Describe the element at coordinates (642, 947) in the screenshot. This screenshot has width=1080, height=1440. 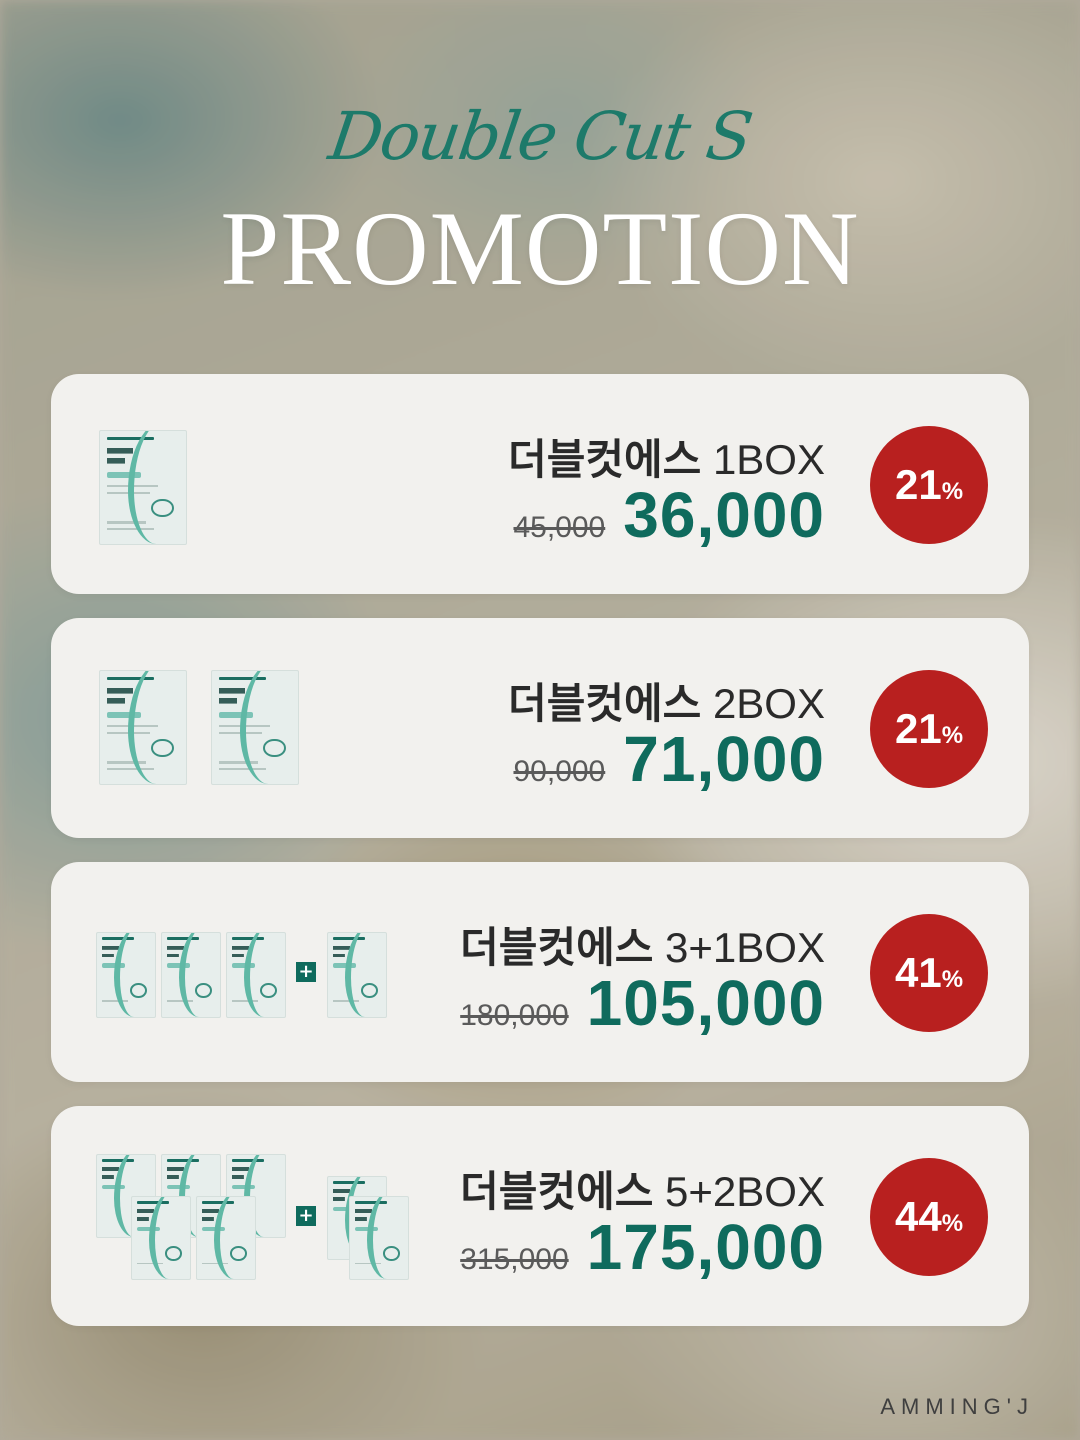
I see `product-name: 더블컷에스 3+1BOX` at that location.